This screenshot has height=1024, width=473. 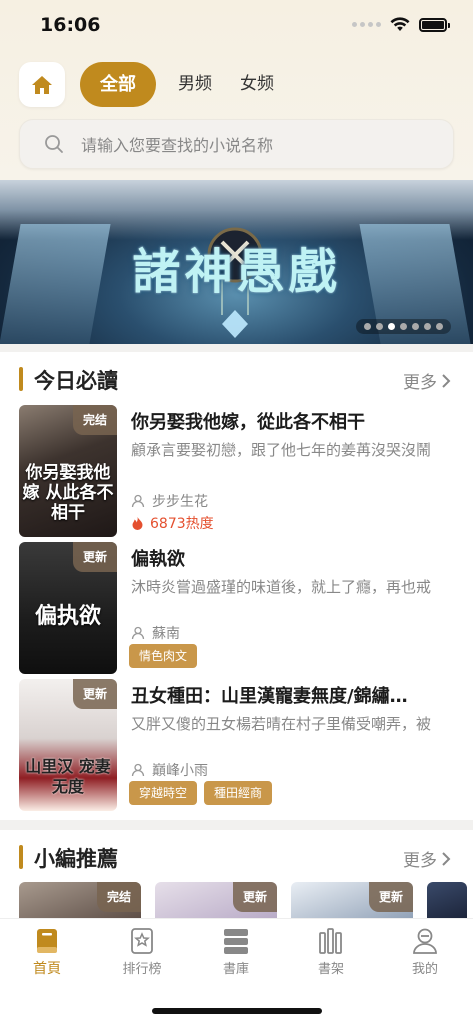 What do you see at coordinates (237, 1011) in the screenshot?
I see `home-indicator` at bounding box center [237, 1011].